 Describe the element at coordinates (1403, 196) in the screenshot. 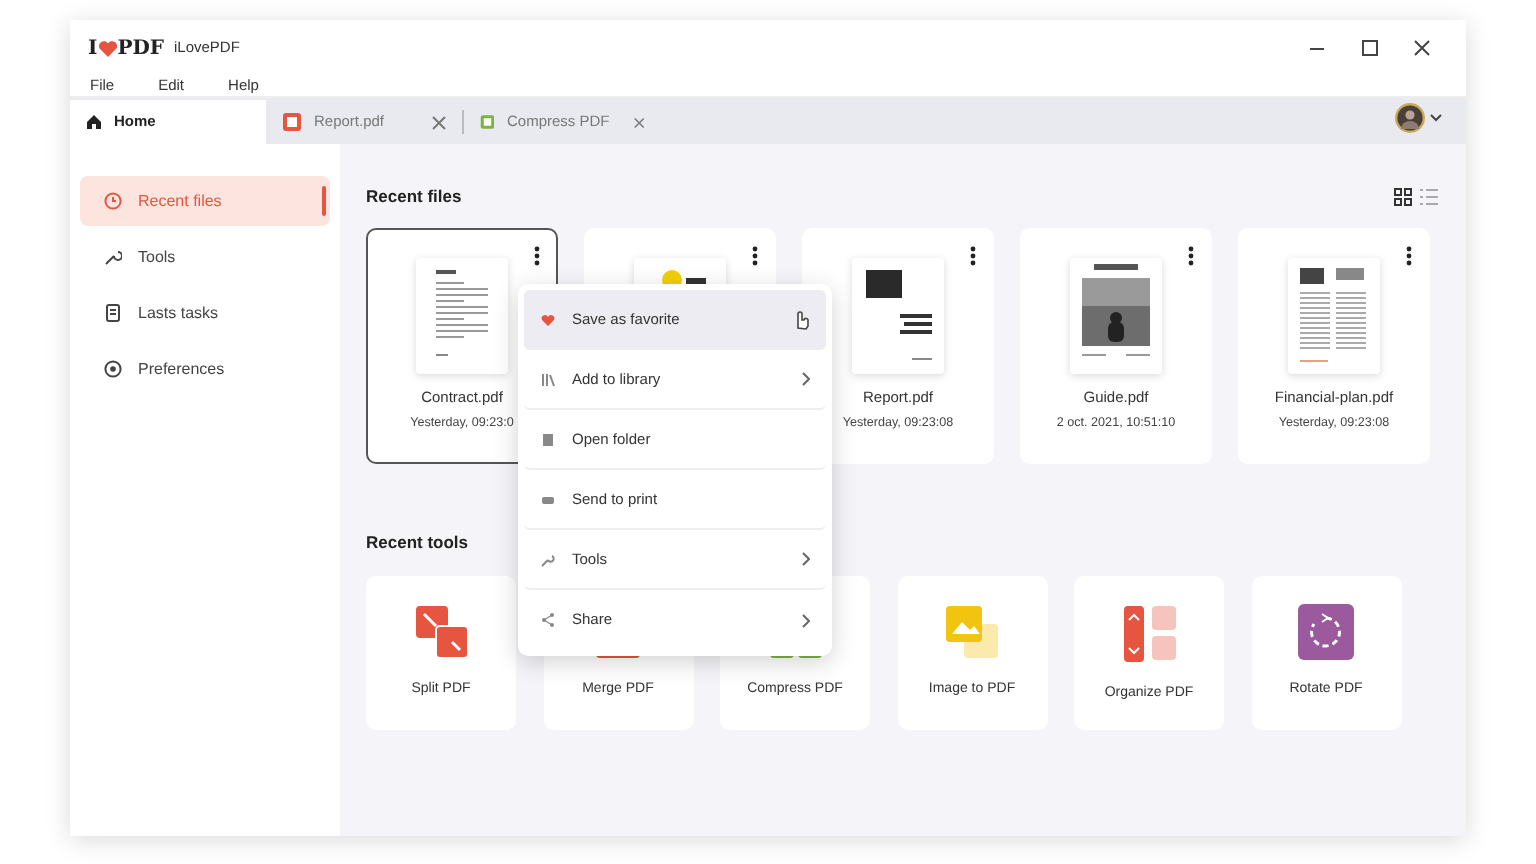

I see `grid-view-icon` at that location.